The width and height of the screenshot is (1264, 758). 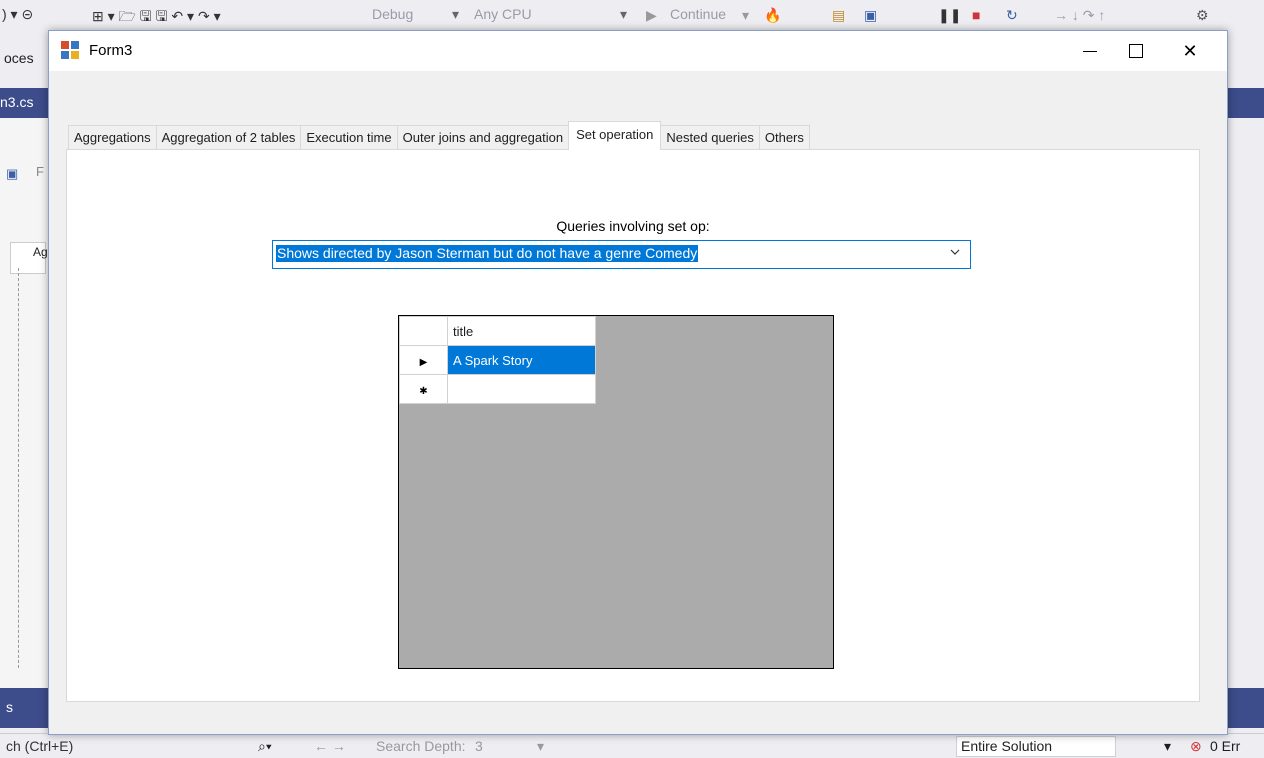 I want to click on scope-chevron-icon: ▾, so click(x=1167, y=746).